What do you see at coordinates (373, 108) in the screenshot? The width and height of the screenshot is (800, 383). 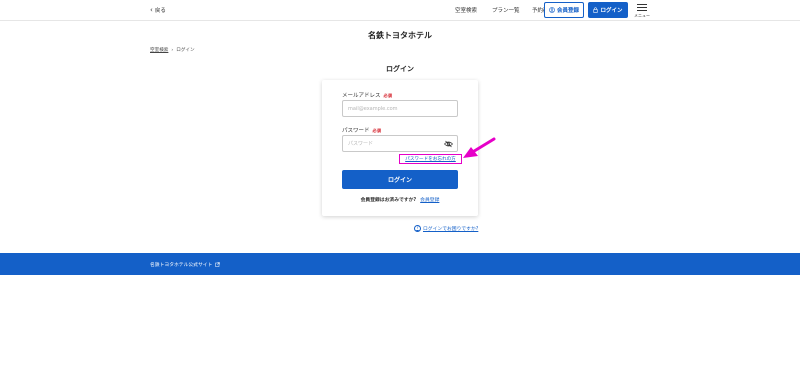 I see `email-placeholder: mail@example.com` at bounding box center [373, 108].